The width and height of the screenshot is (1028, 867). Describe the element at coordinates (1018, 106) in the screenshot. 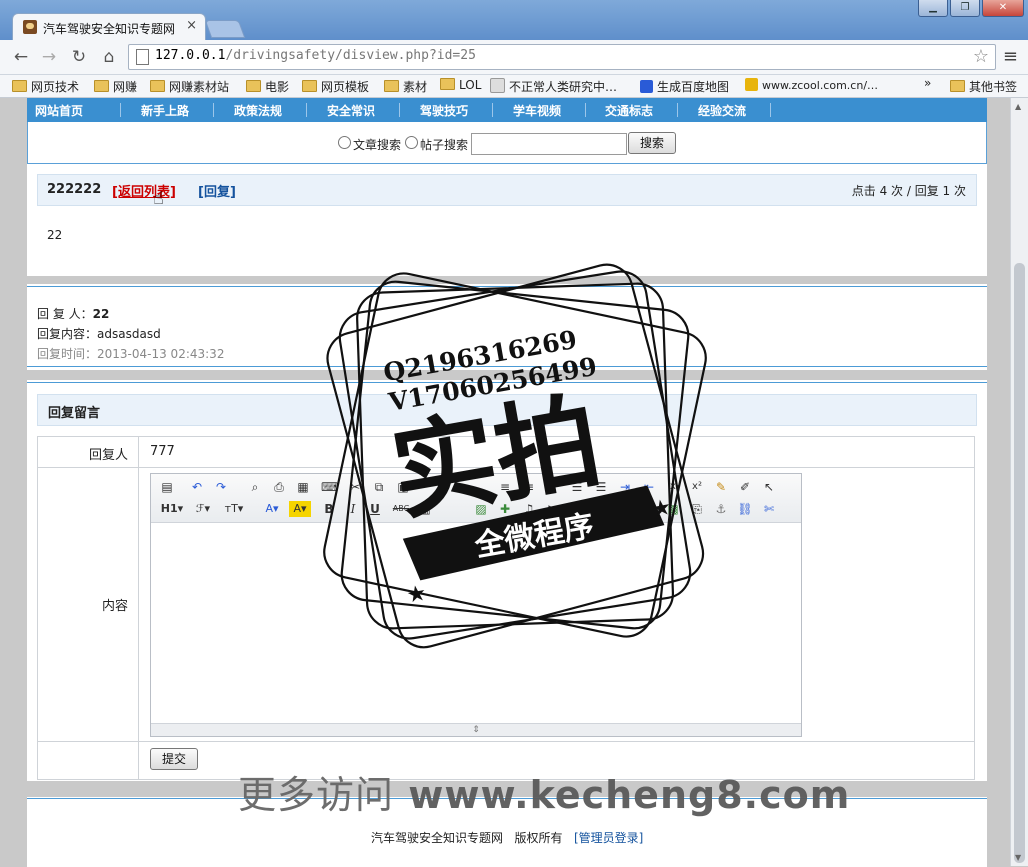

I see `scroll-up-icon: ▲` at that location.